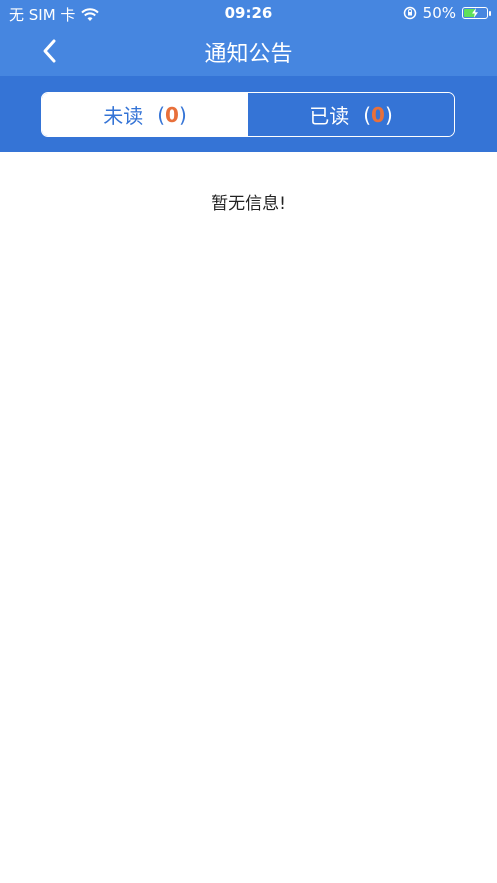 The height and width of the screenshot is (883, 497). I want to click on tab-read-open-paren: (, so click(367, 114).